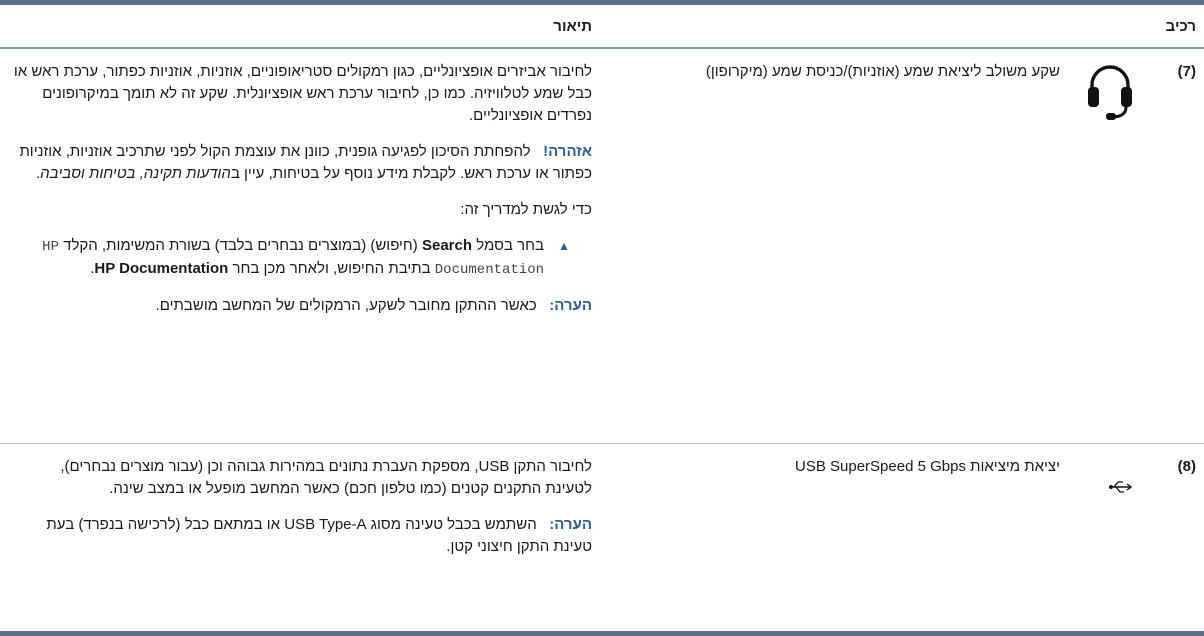 The image size is (1204, 636). What do you see at coordinates (508, 245) in the screenshot?
I see `step-prefix: בחר בסמל` at bounding box center [508, 245].